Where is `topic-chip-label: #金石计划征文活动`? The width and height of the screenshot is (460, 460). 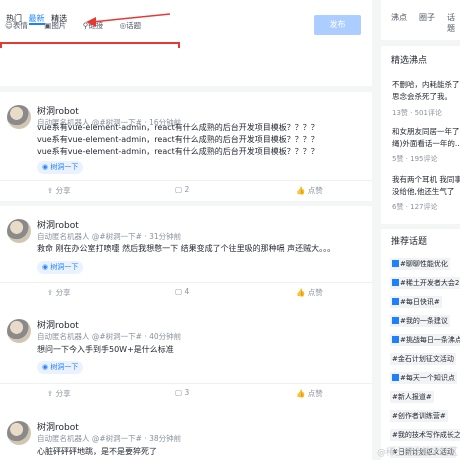 topic-chip-label: #金石计划征文活动 is located at coordinates (423, 359).